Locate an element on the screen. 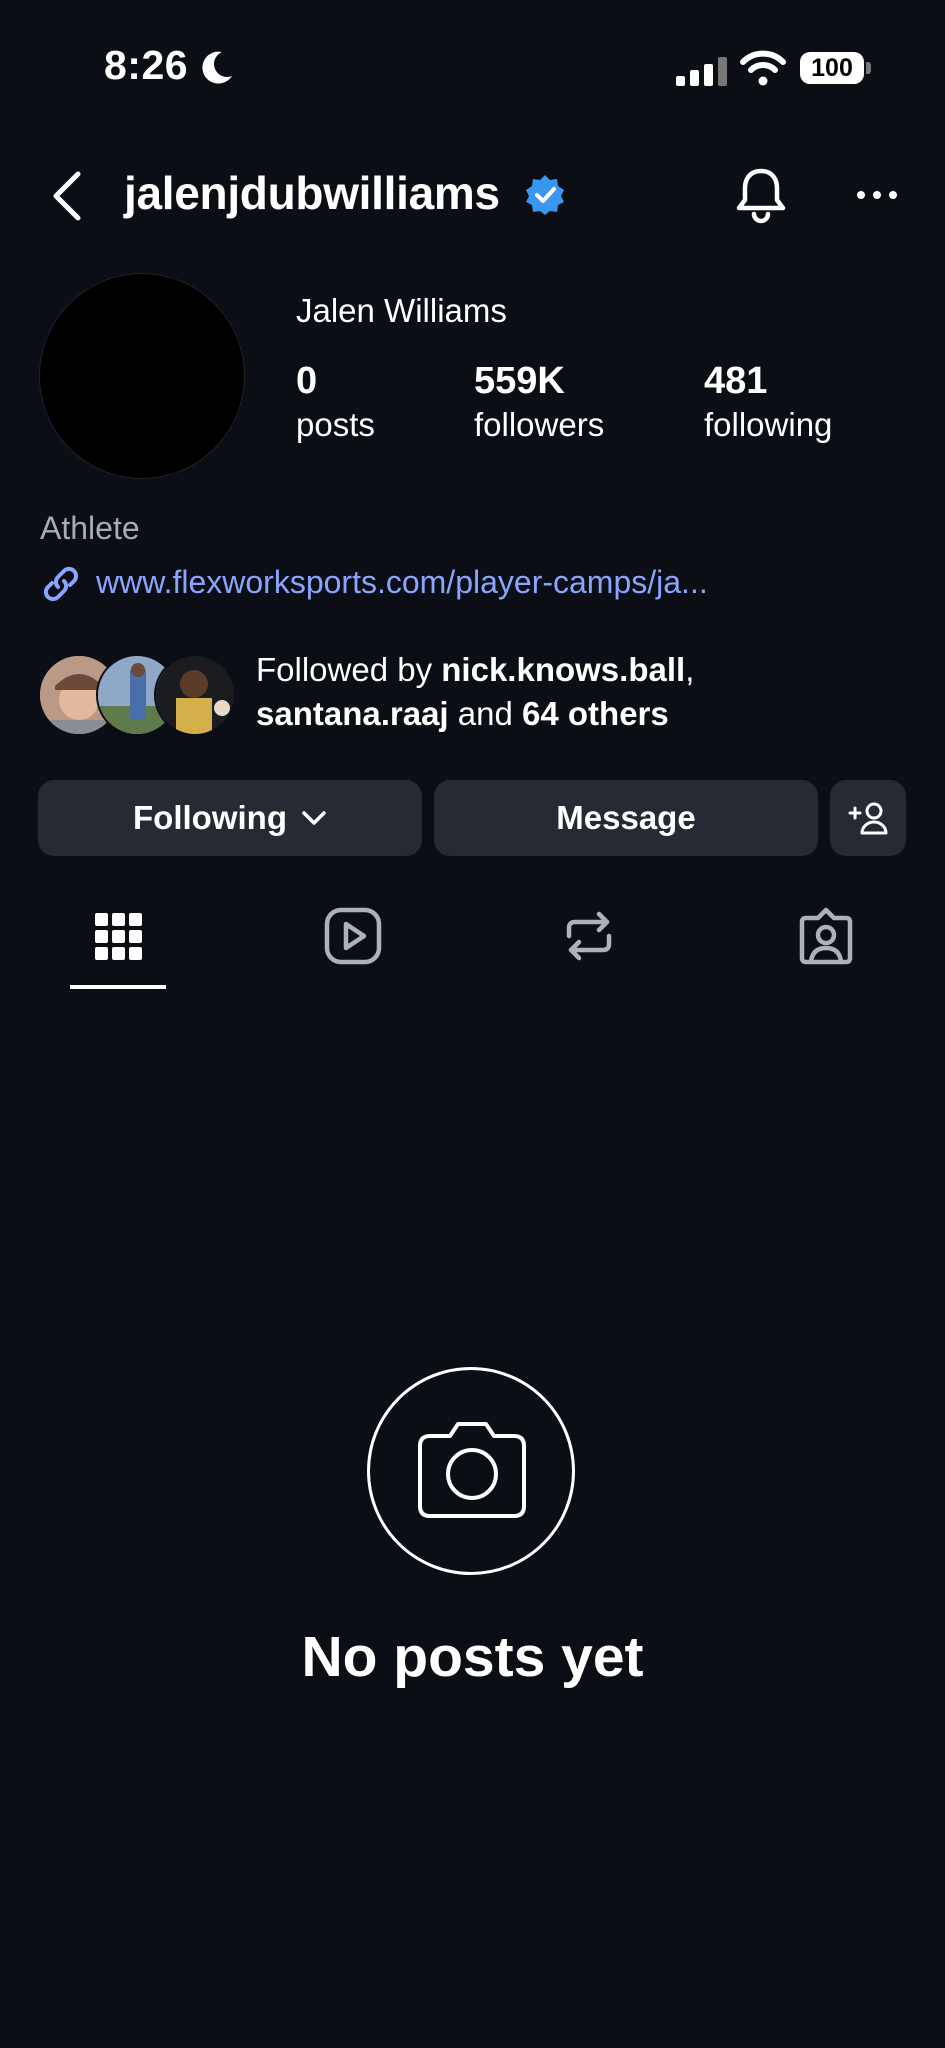  battery-indicator: 100 is located at coordinates (832, 68).